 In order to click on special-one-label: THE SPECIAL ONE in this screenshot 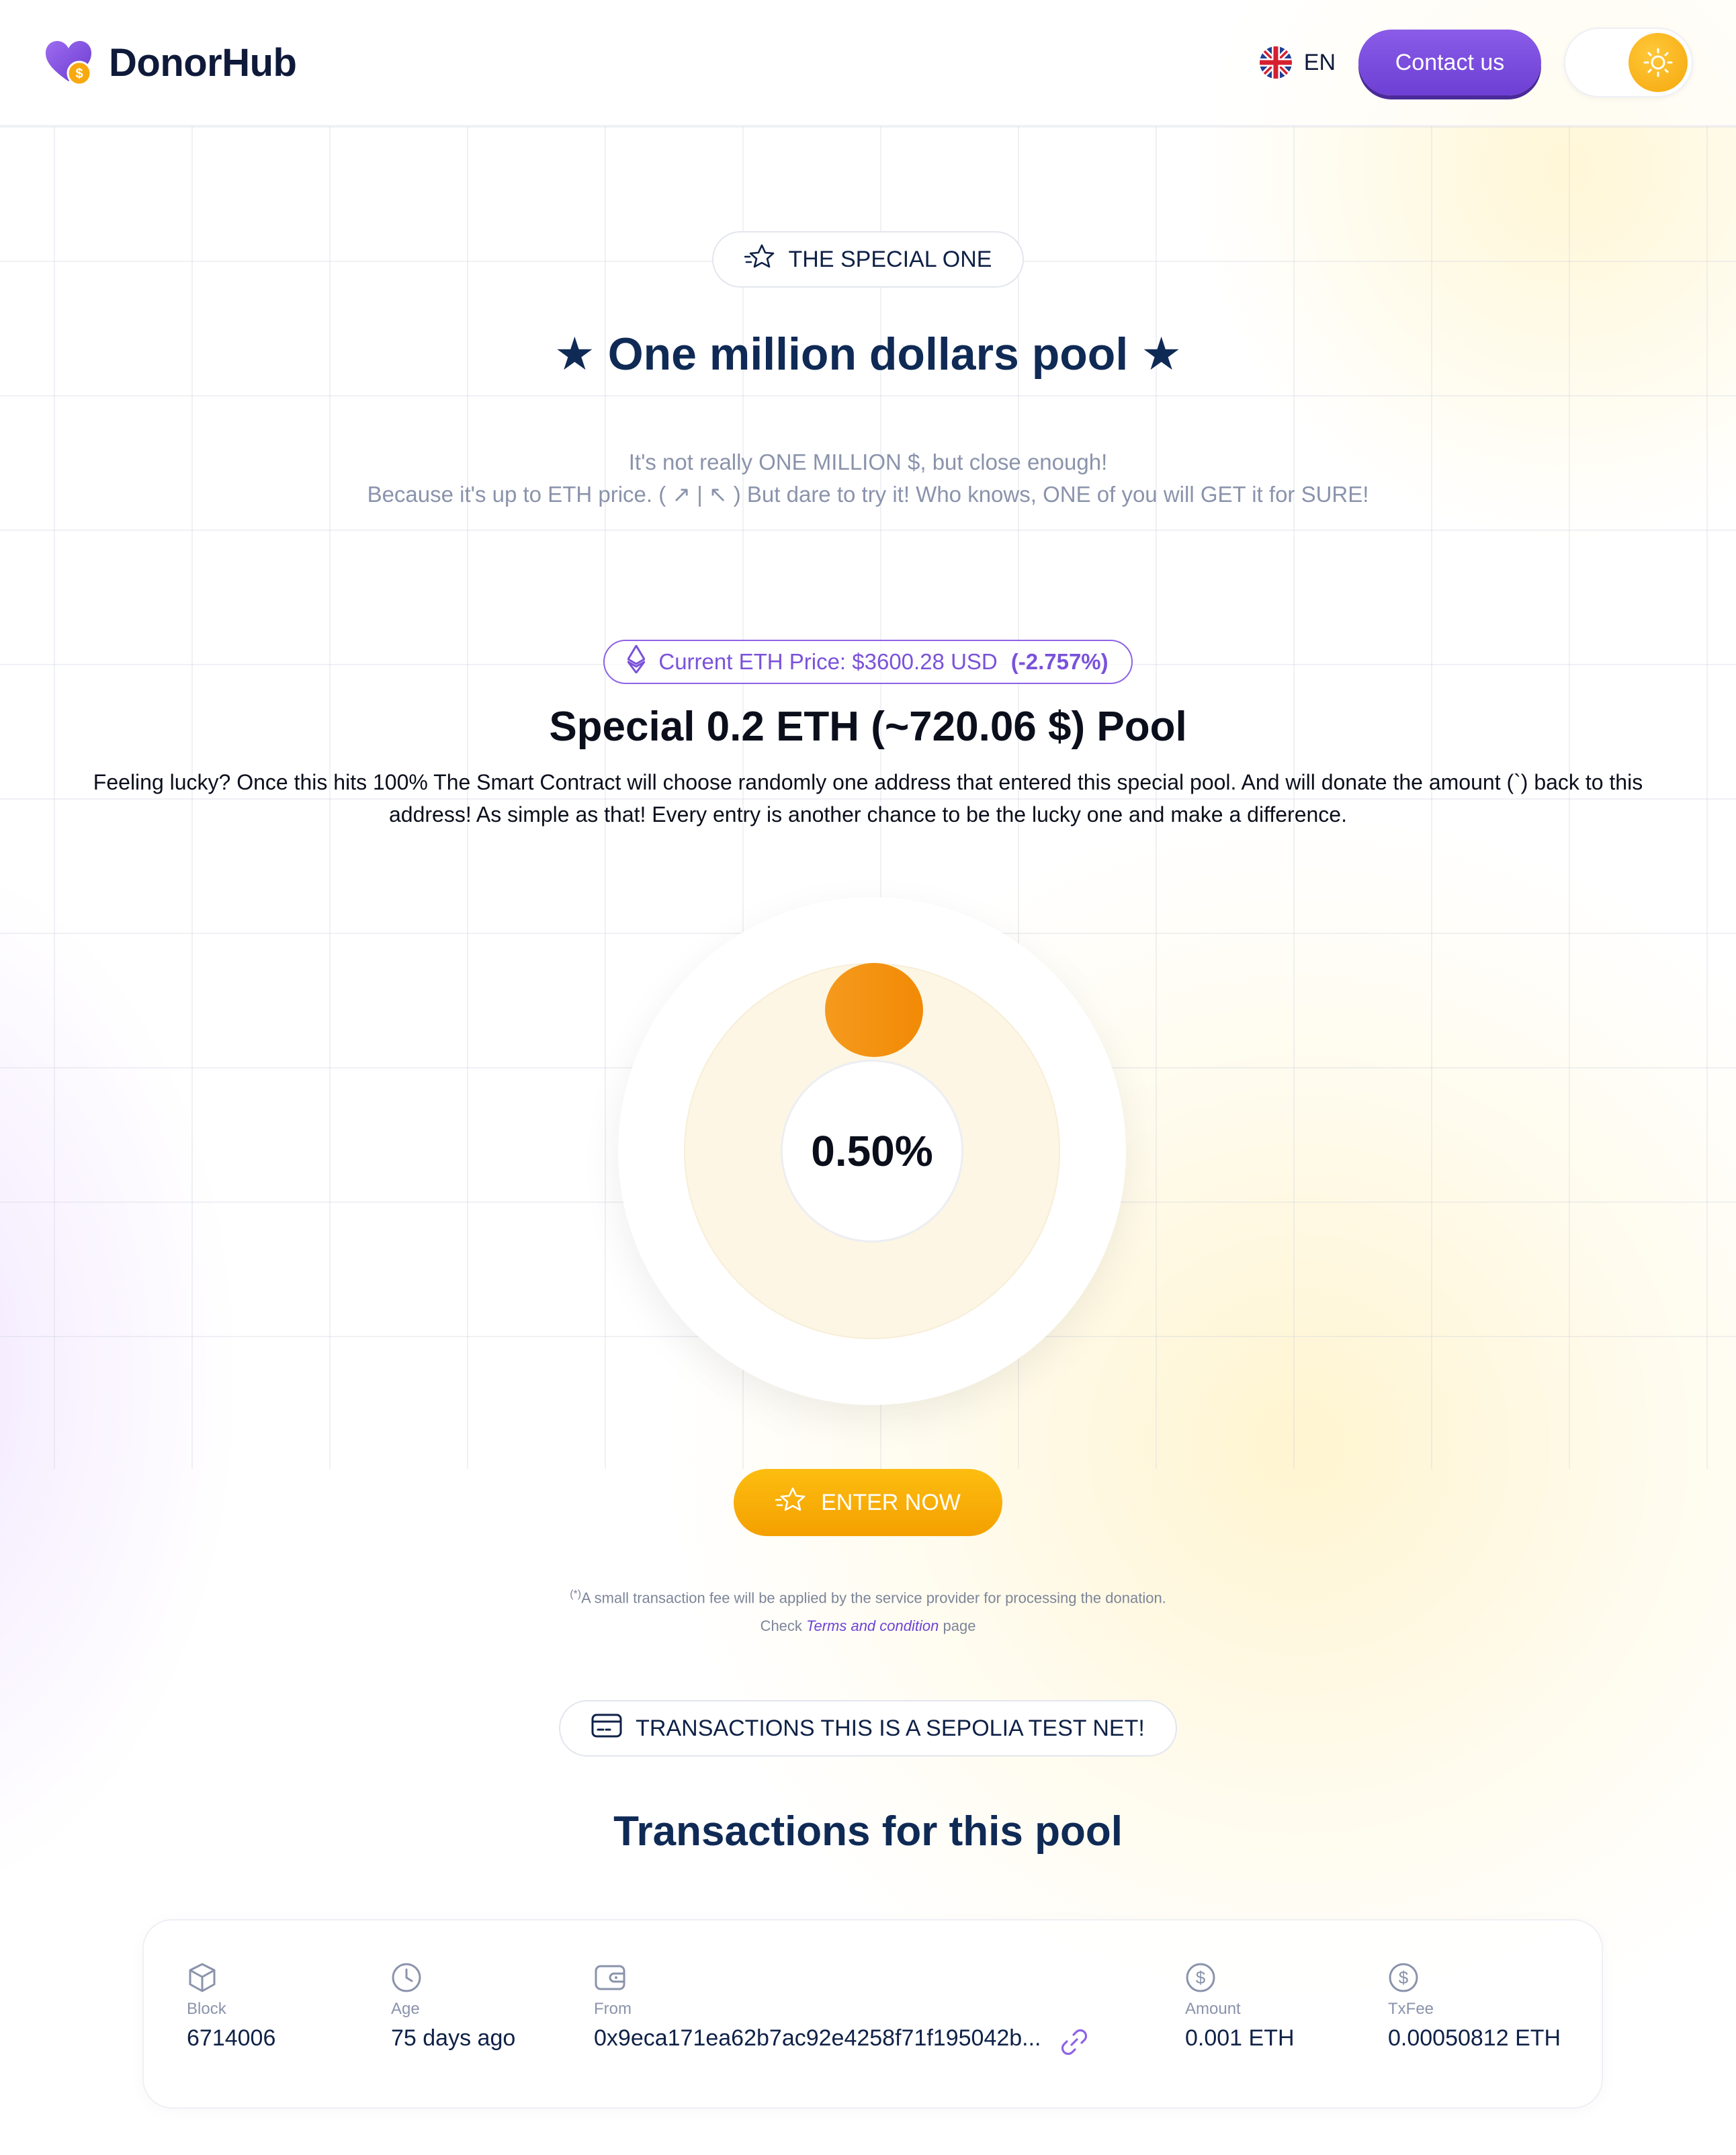, I will do `click(890, 259)`.